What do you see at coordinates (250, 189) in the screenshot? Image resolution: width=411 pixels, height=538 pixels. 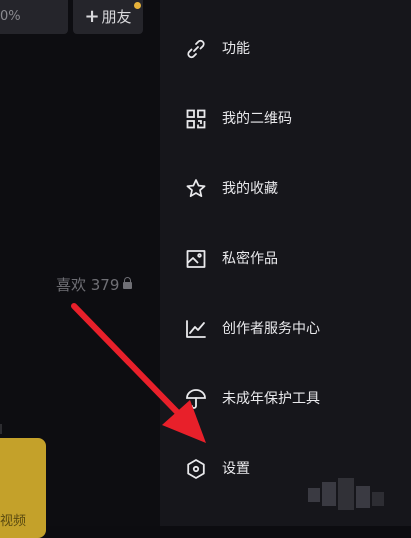 I see `menu-item-label: 我的收藏` at bounding box center [250, 189].